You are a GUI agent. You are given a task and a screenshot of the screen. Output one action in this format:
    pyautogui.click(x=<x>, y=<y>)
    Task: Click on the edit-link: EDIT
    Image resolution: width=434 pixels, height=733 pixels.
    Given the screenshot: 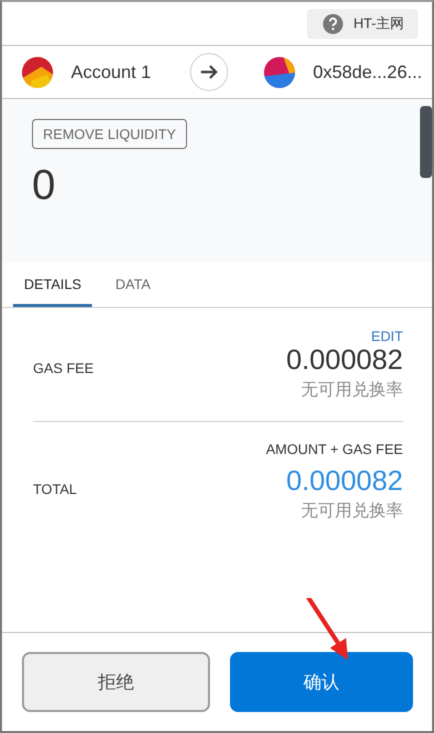 What is the action you would take?
    pyautogui.click(x=387, y=336)
    